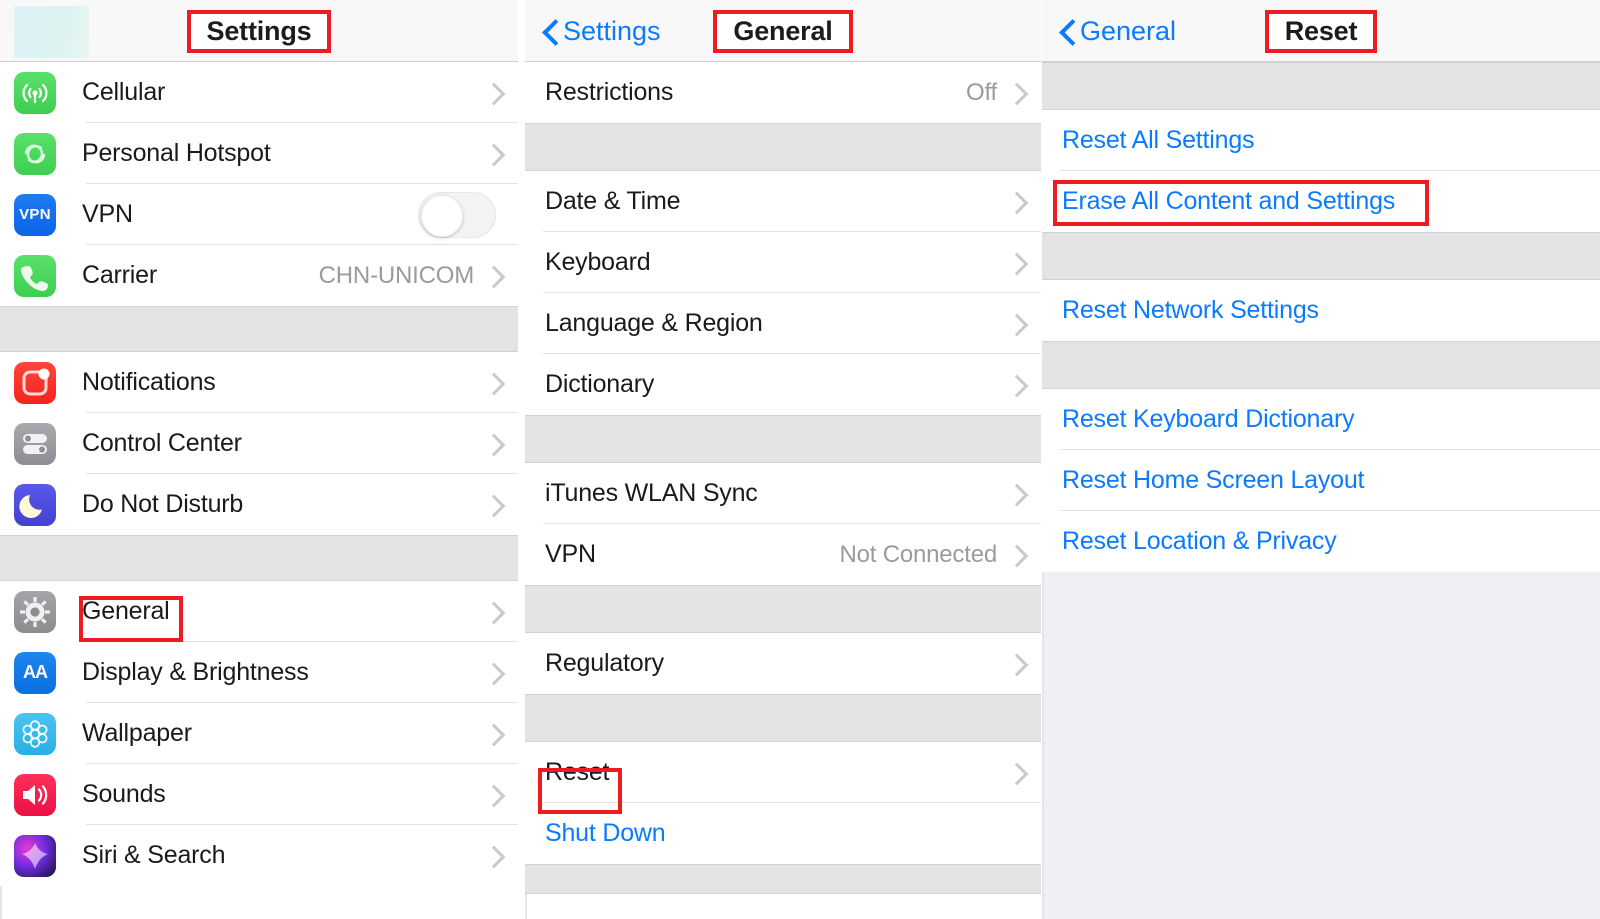 The image size is (1600, 919). What do you see at coordinates (783, 554) in the screenshot?
I see `general-row-vpn: VPN Not Connected` at bounding box center [783, 554].